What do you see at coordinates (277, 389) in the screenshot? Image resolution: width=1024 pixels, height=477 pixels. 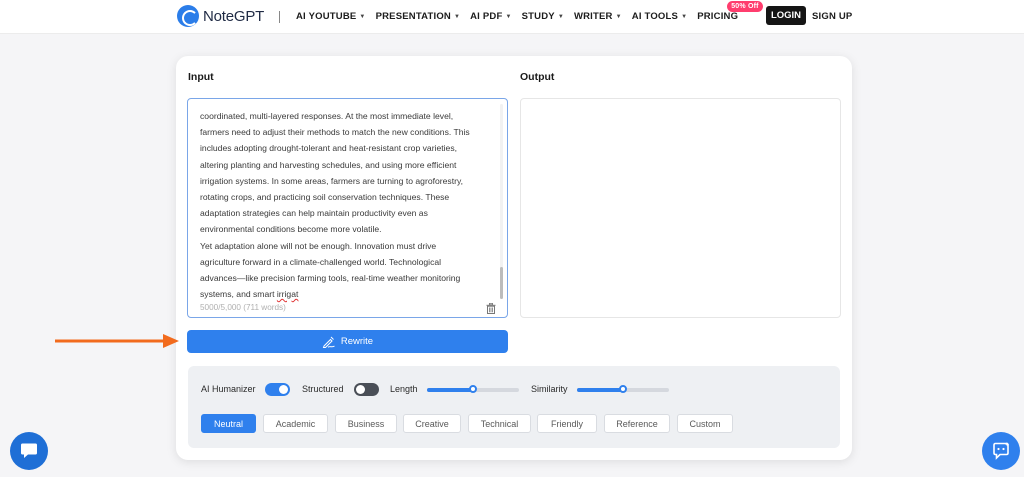 I see `humanizer-toggle` at bounding box center [277, 389].